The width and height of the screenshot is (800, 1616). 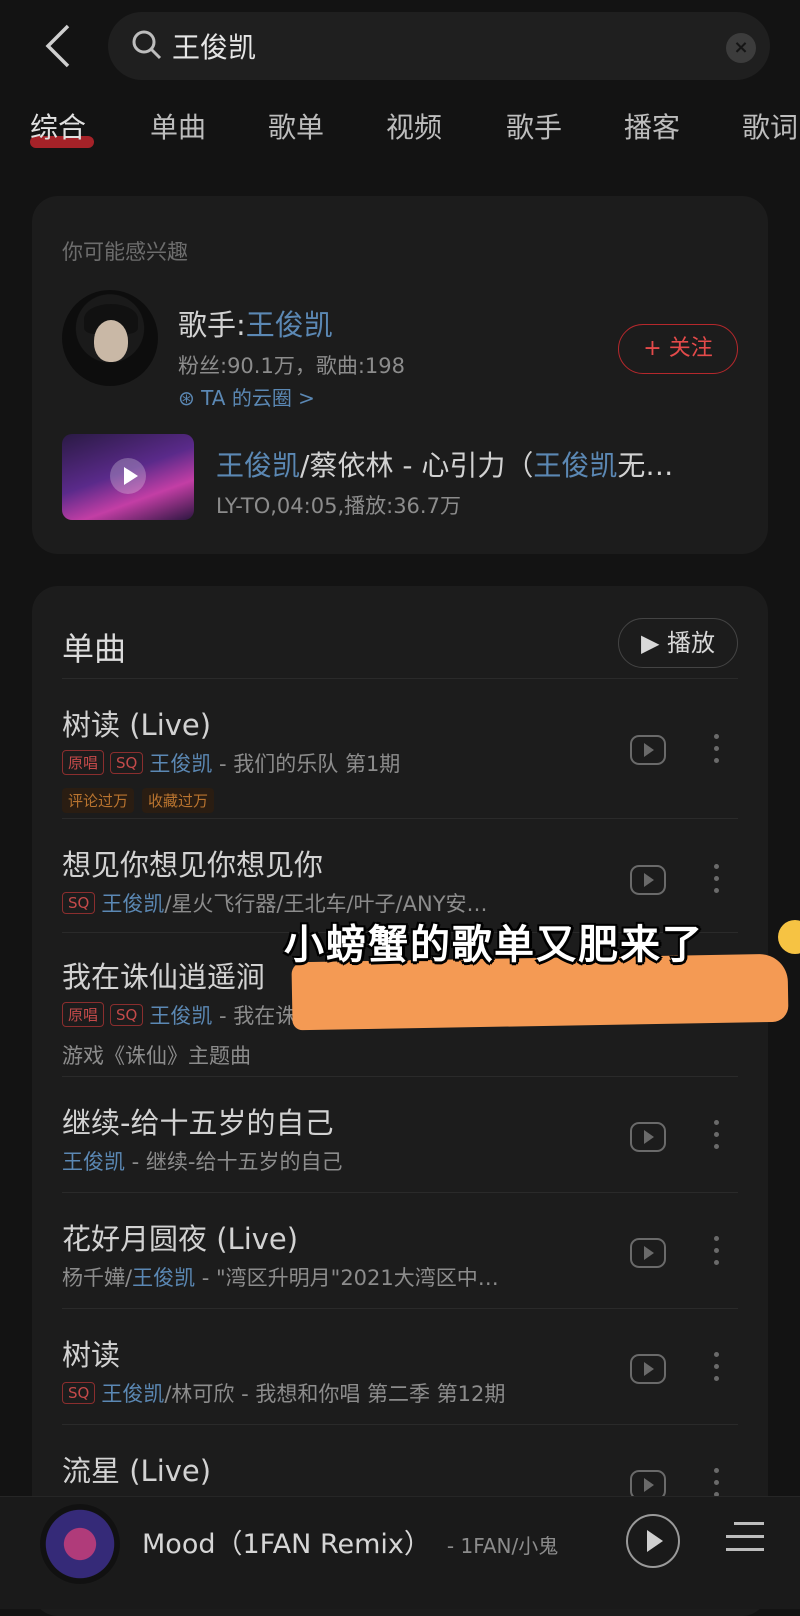 I want to click on song-title: 花好月圆夜 (Live), so click(x=180, y=1237).